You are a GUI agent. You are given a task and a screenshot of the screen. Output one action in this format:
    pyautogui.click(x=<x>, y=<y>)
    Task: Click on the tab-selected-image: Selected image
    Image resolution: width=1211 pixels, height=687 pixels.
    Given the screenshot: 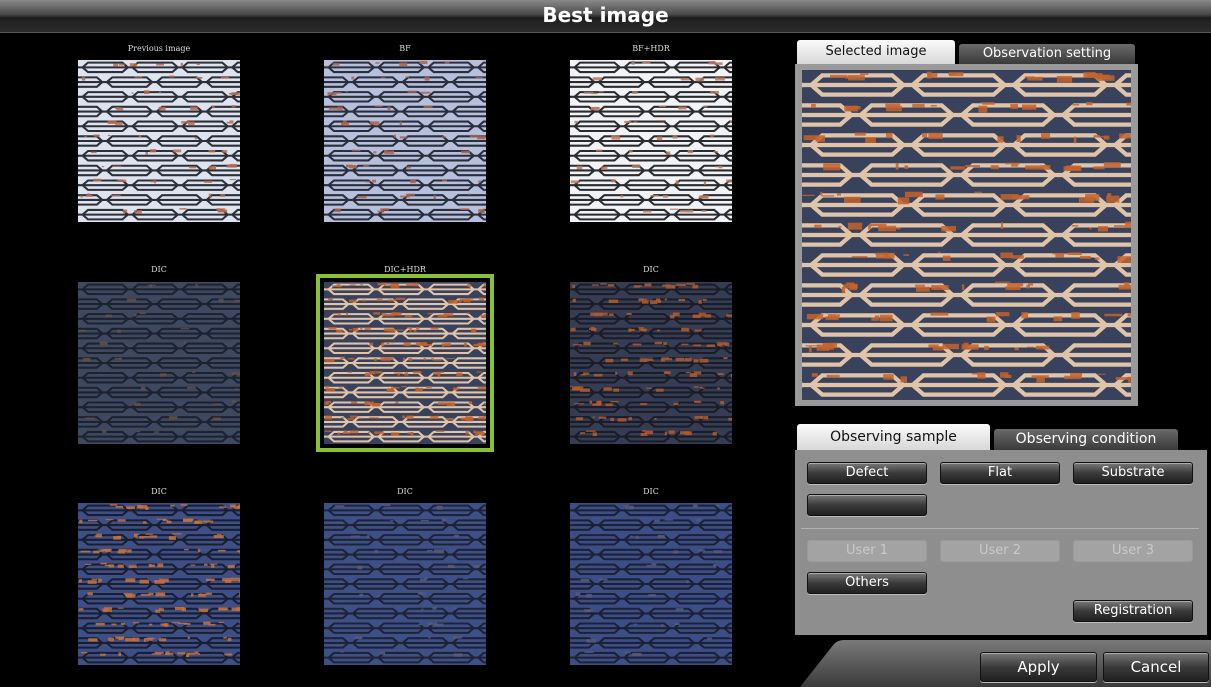 What is the action you would take?
    pyautogui.click(x=876, y=52)
    